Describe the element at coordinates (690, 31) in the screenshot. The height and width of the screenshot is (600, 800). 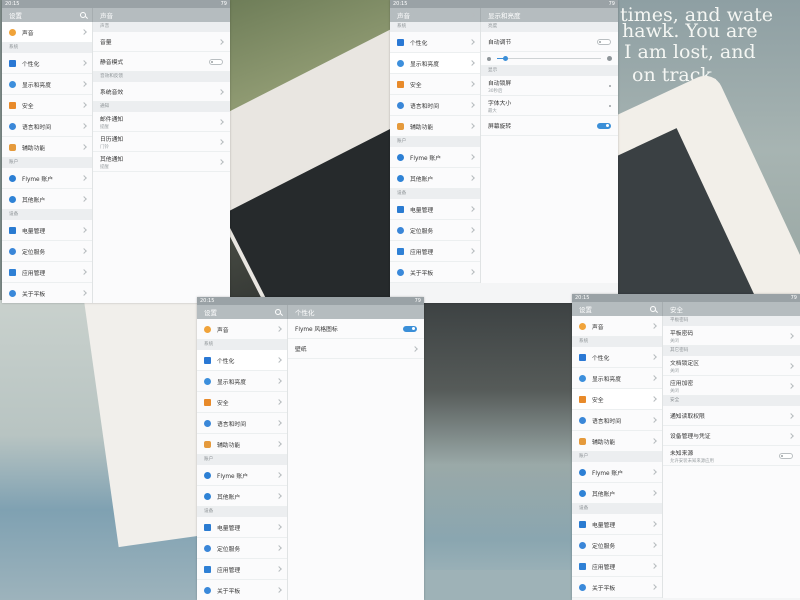
I see `handwriting-line-2: hawk. You are` at that location.